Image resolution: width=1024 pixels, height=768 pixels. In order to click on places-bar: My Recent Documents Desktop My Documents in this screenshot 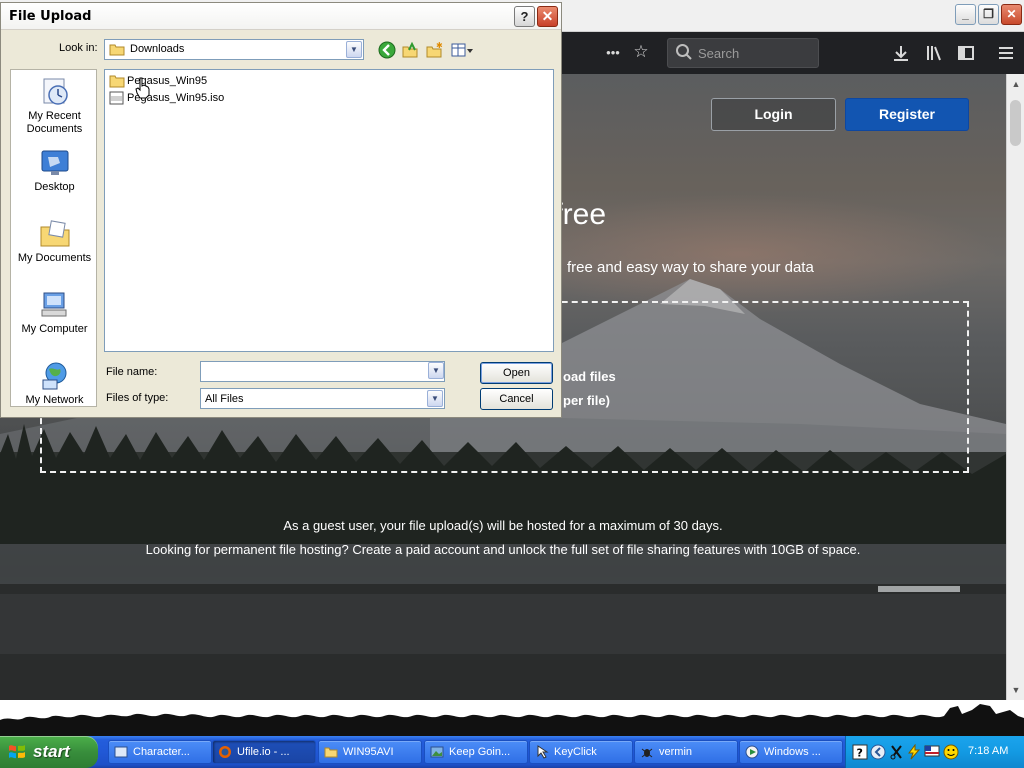, I will do `click(53, 238)`.